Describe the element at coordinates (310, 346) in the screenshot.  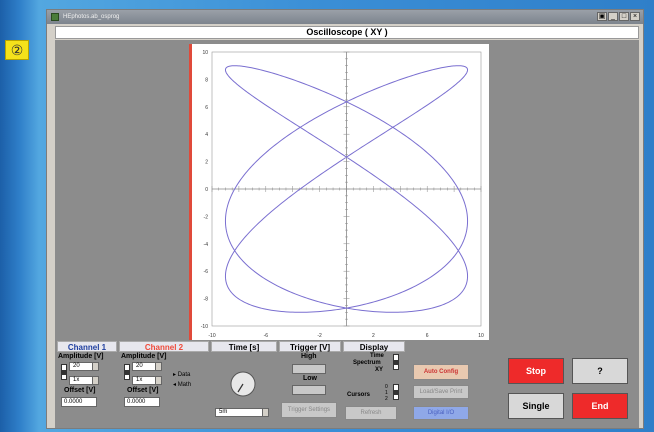
I see `trigger-header: Trigger [V]` at that location.